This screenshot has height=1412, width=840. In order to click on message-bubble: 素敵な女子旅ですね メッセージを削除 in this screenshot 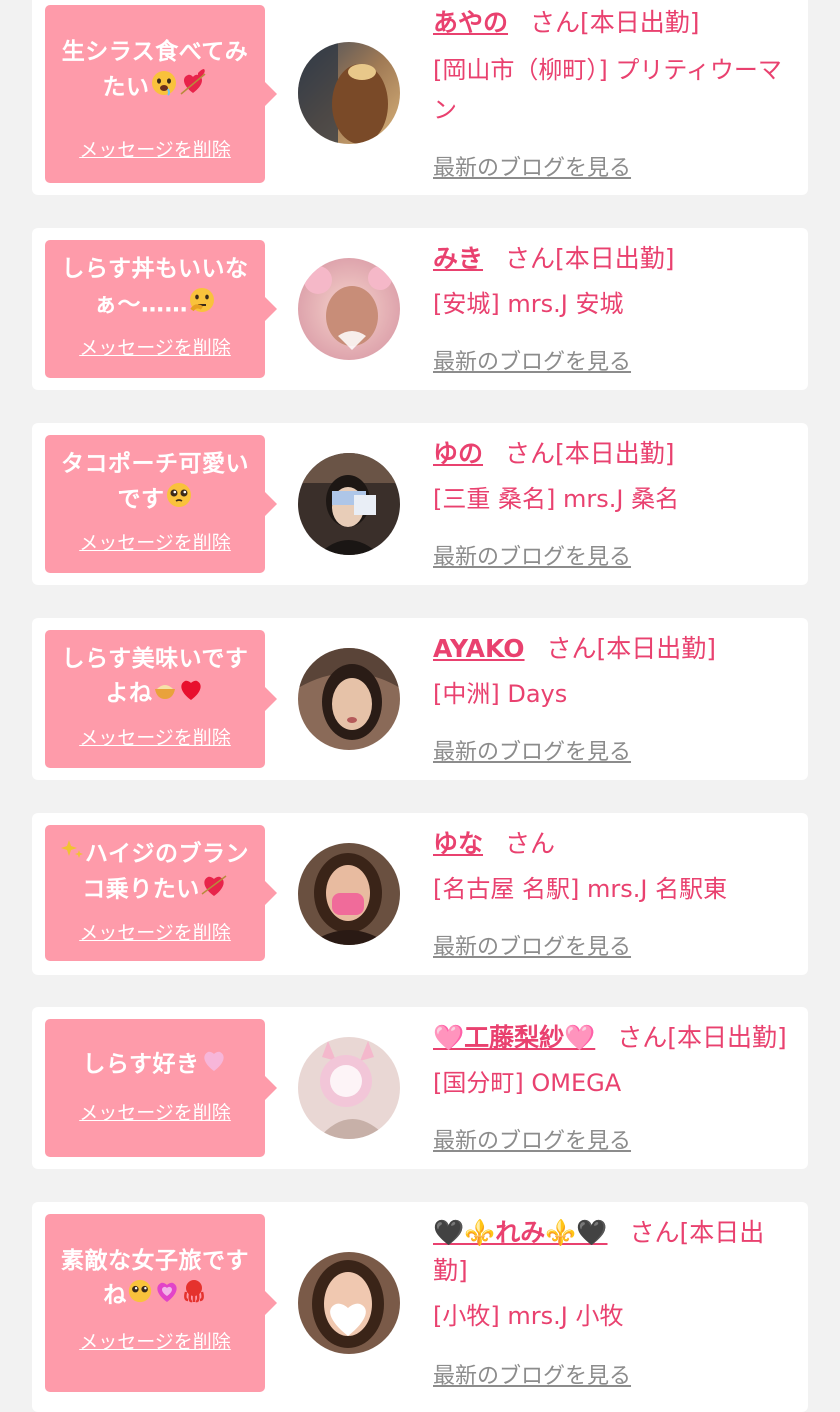, I will do `click(161, 1303)`.